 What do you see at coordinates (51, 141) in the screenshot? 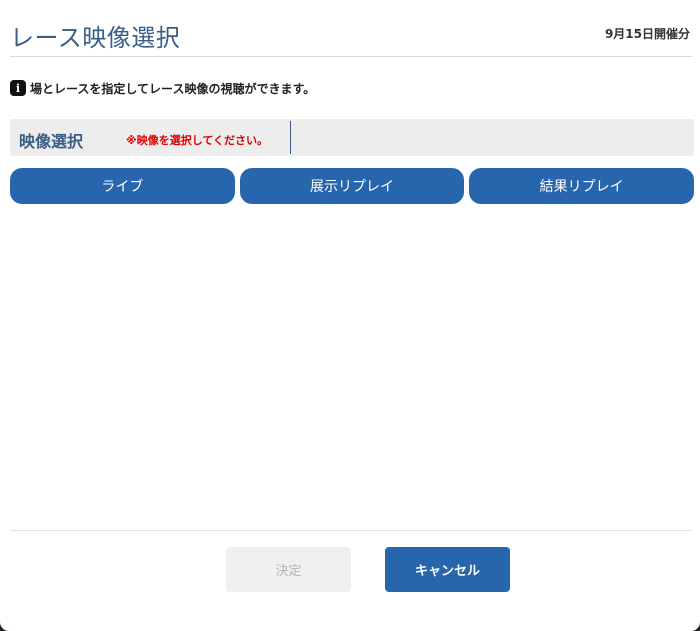
I see `video-selection-label: 映像選択` at bounding box center [51, 141].